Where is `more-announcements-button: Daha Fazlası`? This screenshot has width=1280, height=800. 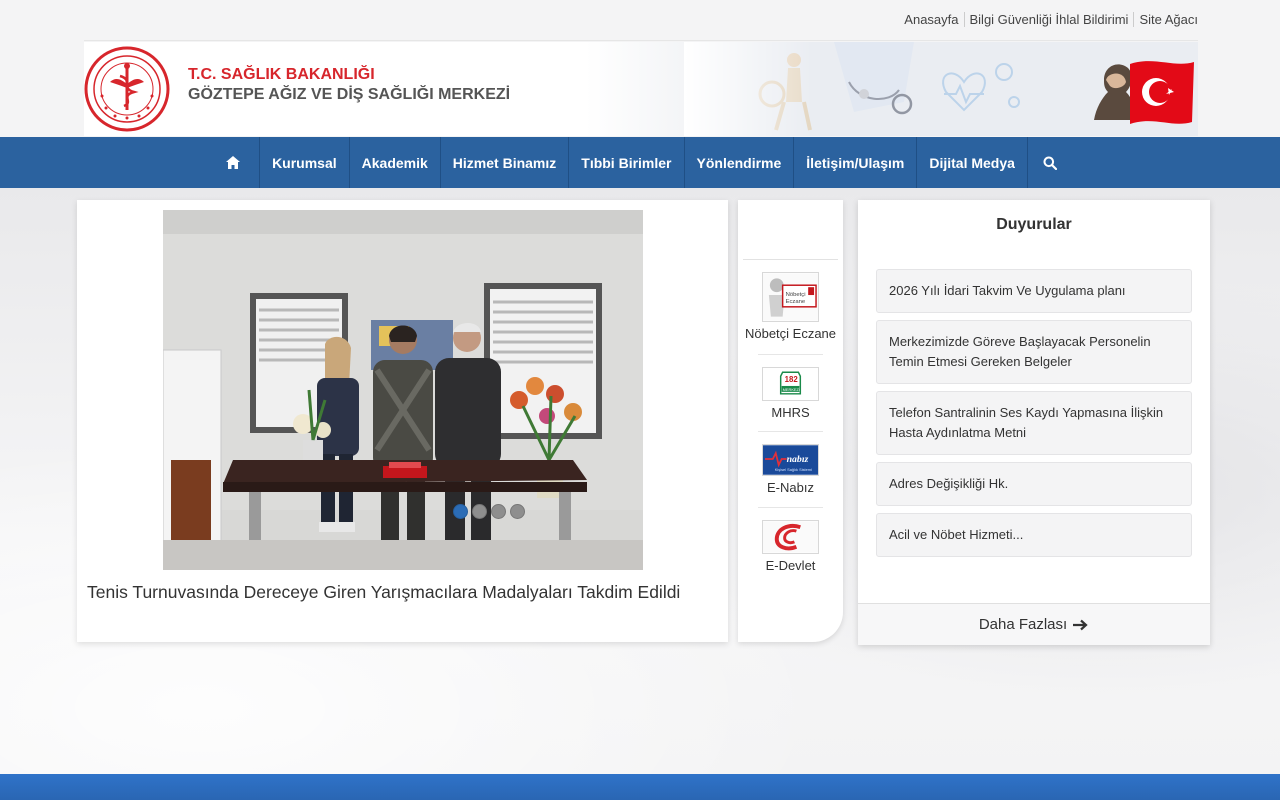 more-announcements-button: Daha Fazlası is located at coordinates (1034, 624).